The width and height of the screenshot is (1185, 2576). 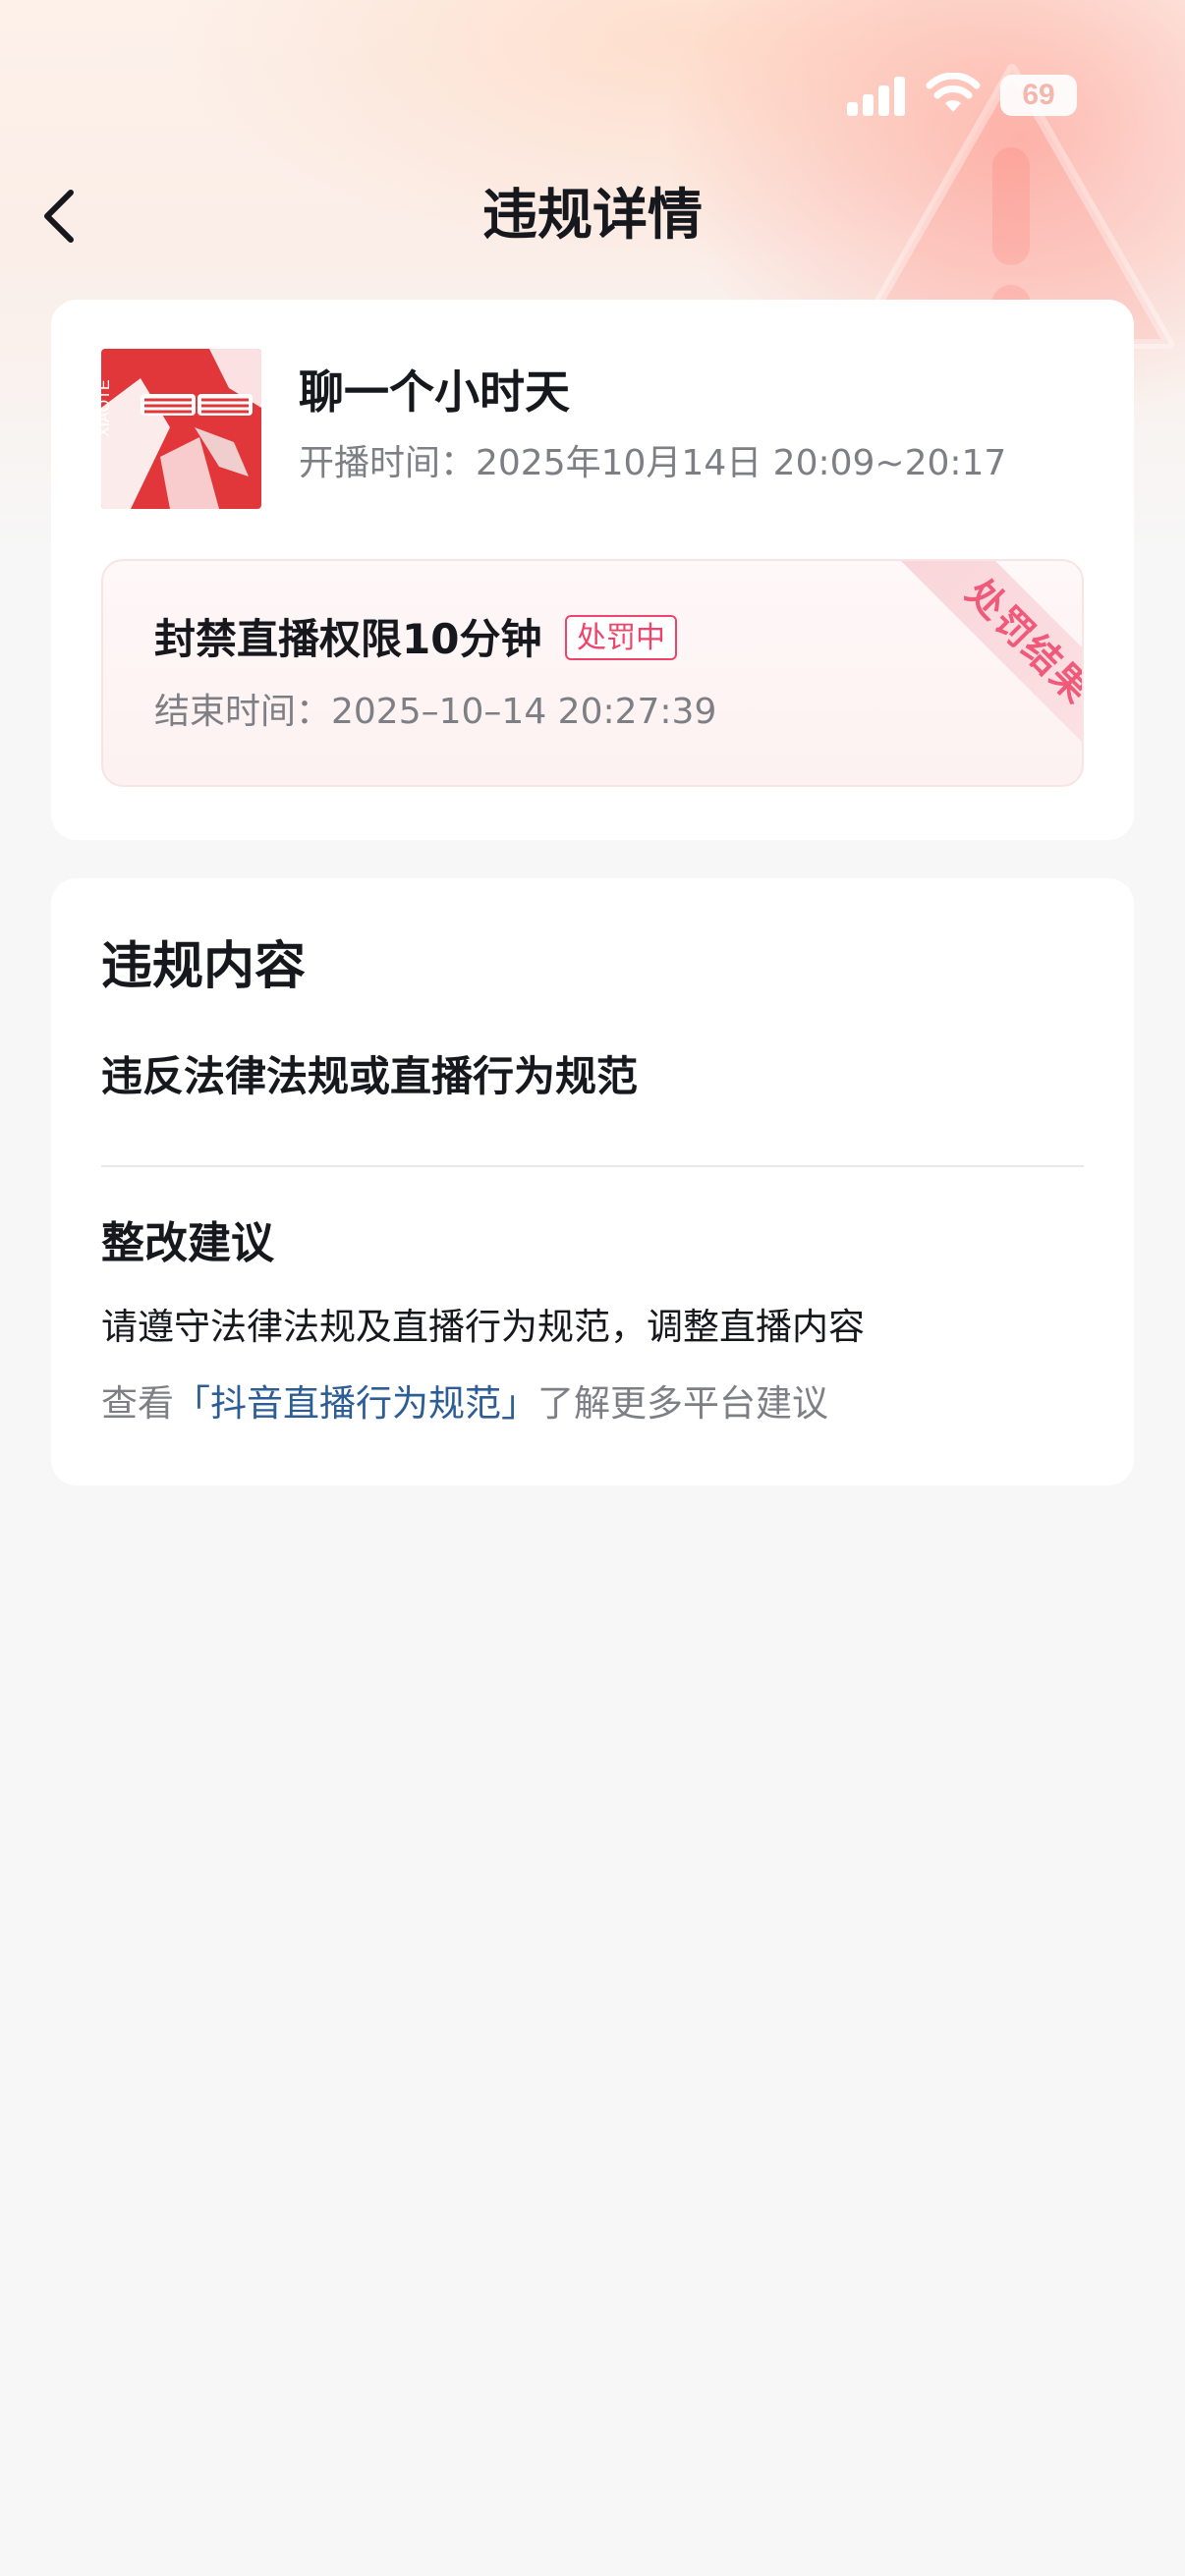 I want to click on cellular-signal-icon, so click(x=876, y=96).